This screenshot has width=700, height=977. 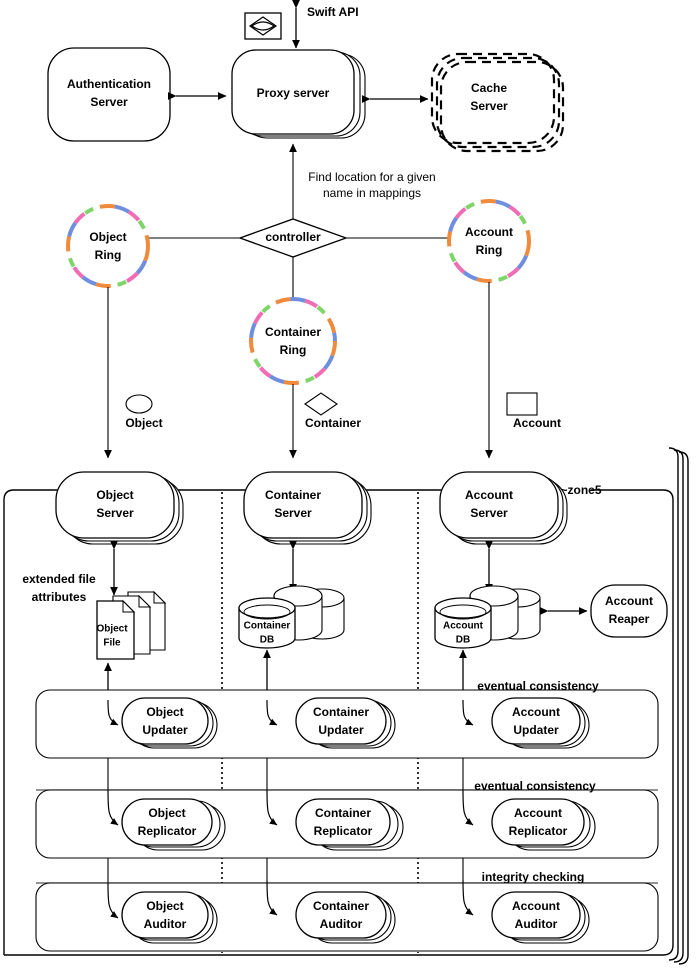 What do you see at coordinates (463, 640) in the screenshot?
I see `account-db-label-line2: DB` at bounding box center [463, 640].